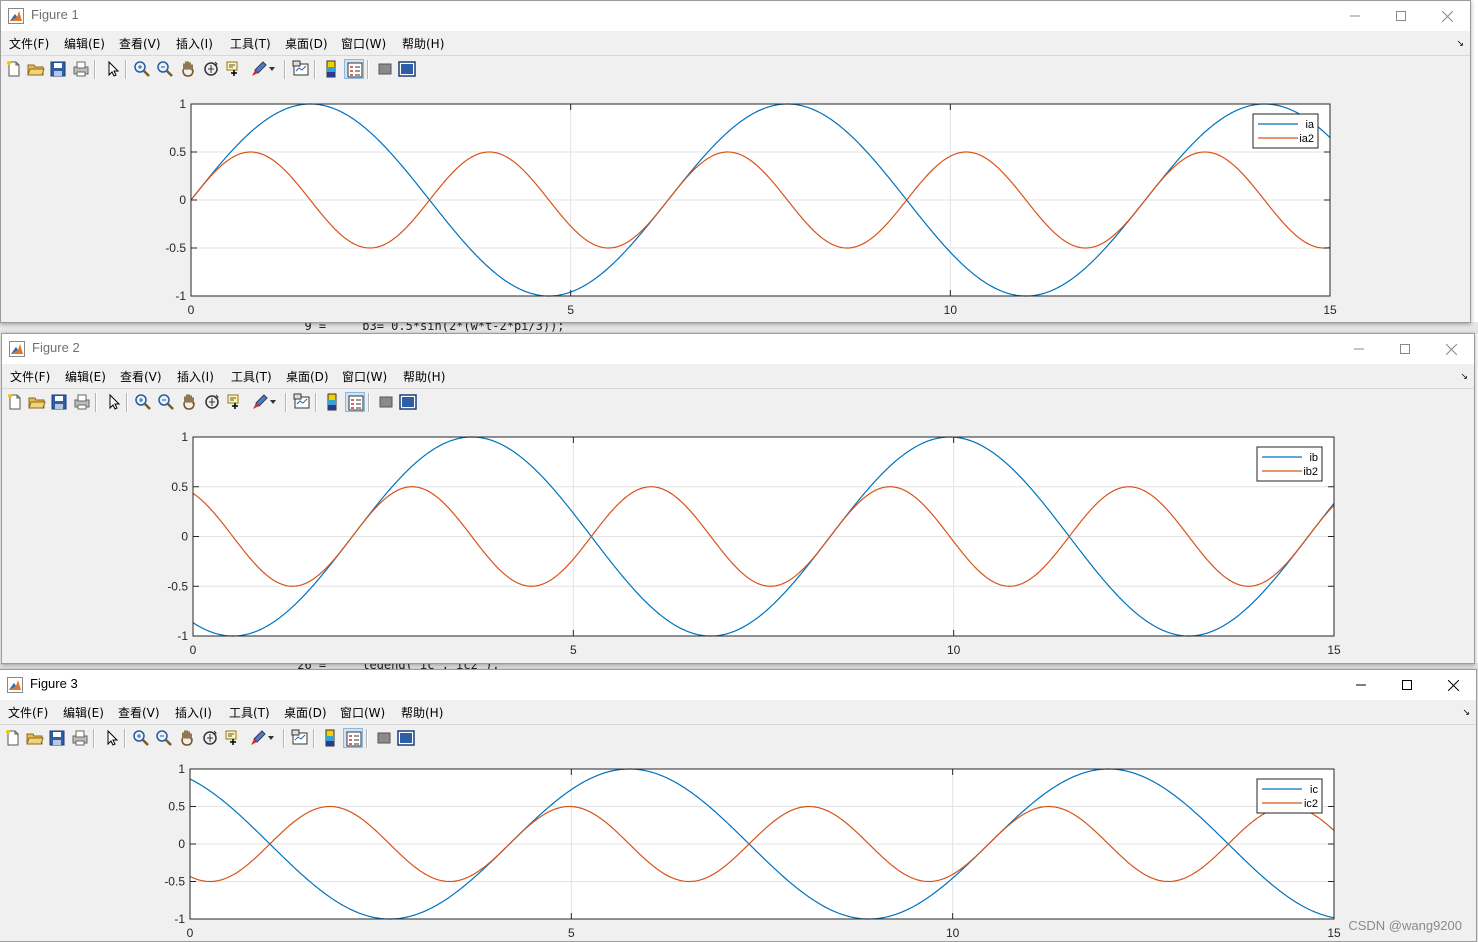  Describe the element at coordinates (735, 16) in the screenshot. I see `title-bar: Figure 1` at that location.